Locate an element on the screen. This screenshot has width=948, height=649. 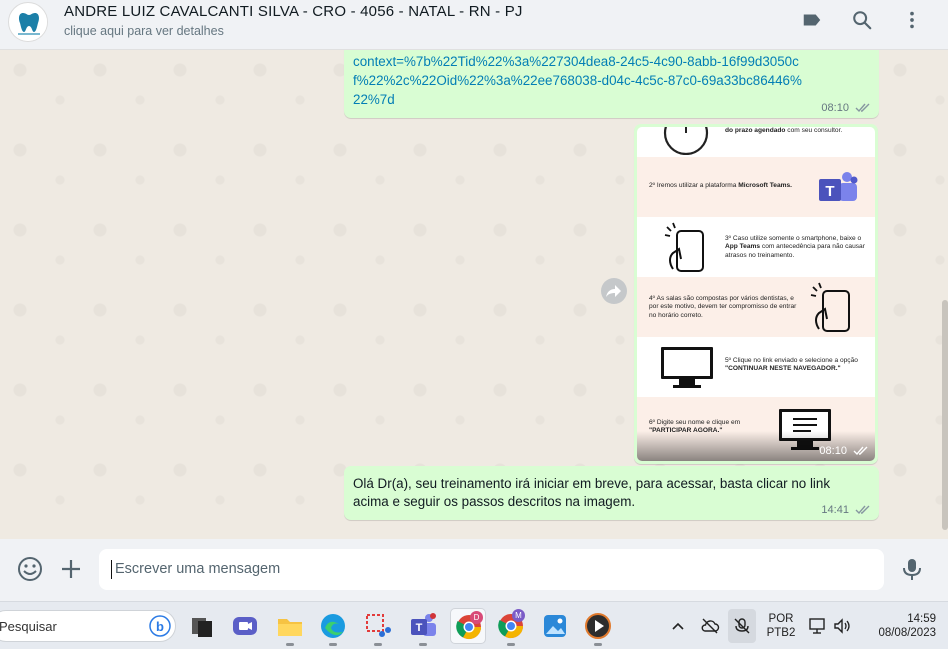
monitor-icon is located at coordinates (687, 367).